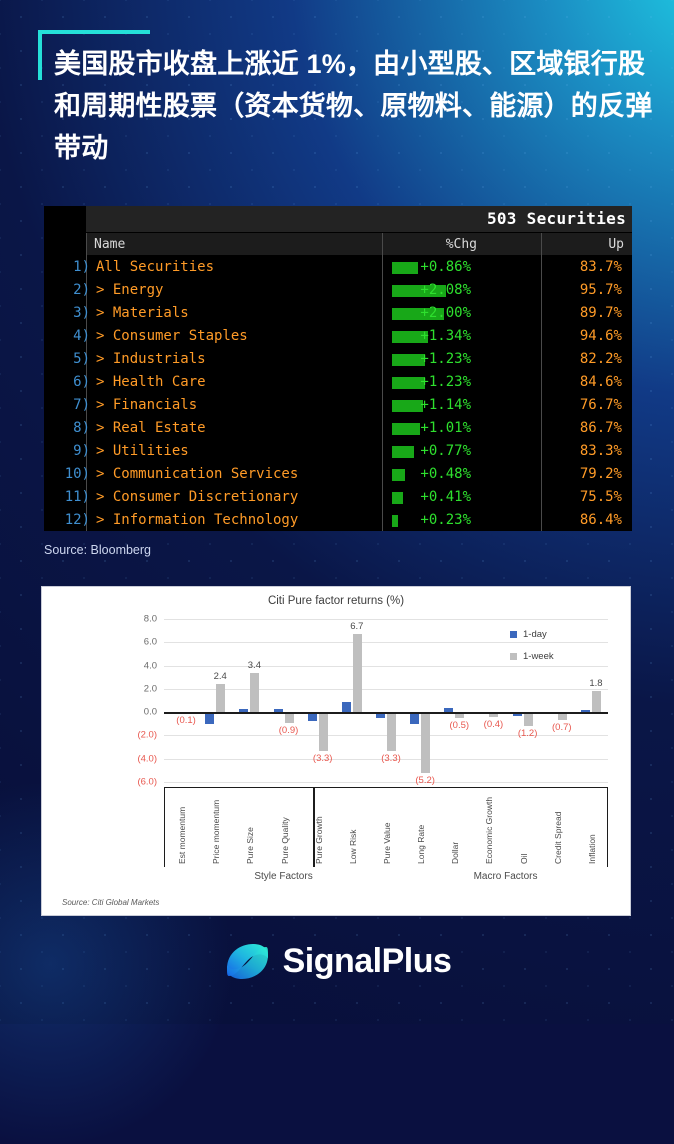 This screenshot has height=1144, width=674. What do you see at coordinates (254, 665) in the screenshot?
I see `data-label: 3.4` at bounding box center [254, 665].